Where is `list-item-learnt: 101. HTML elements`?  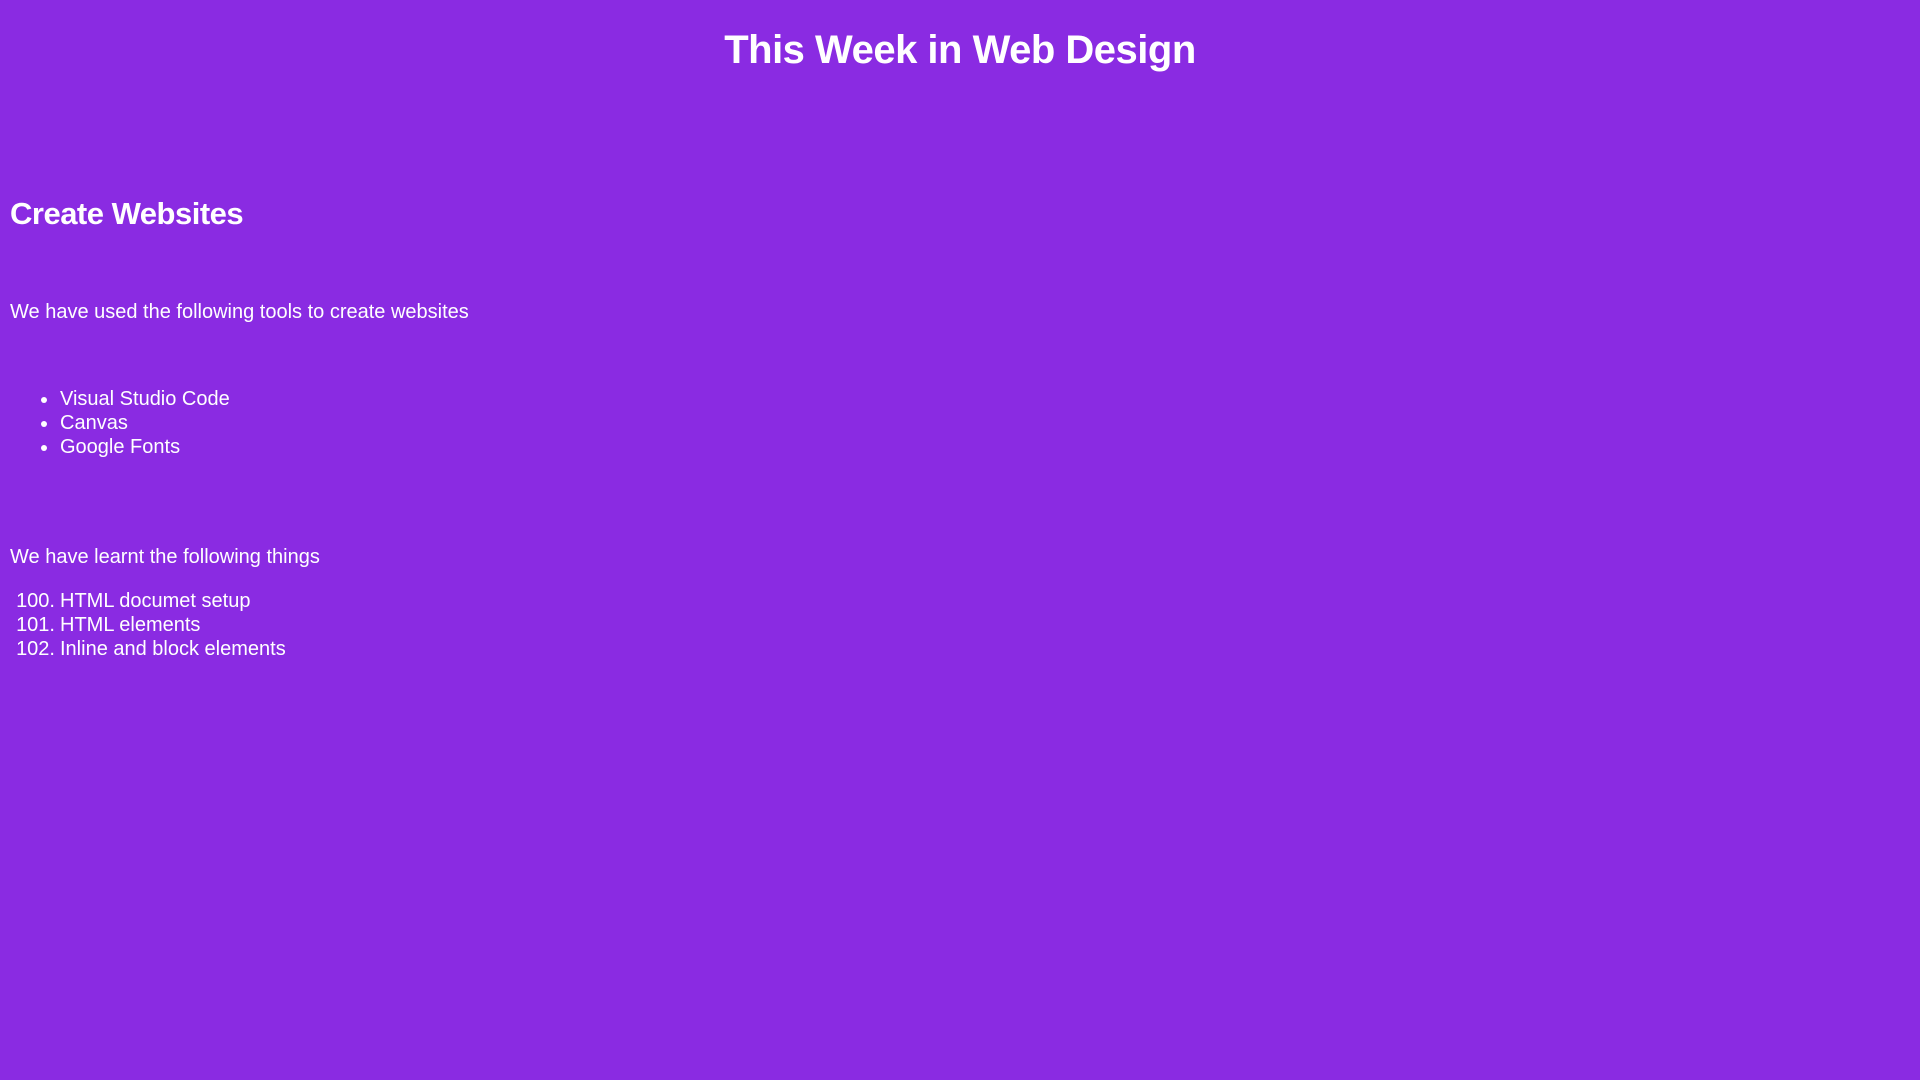 list-item-learnt: 101. HTML elements is located at coordinates (143, 625).